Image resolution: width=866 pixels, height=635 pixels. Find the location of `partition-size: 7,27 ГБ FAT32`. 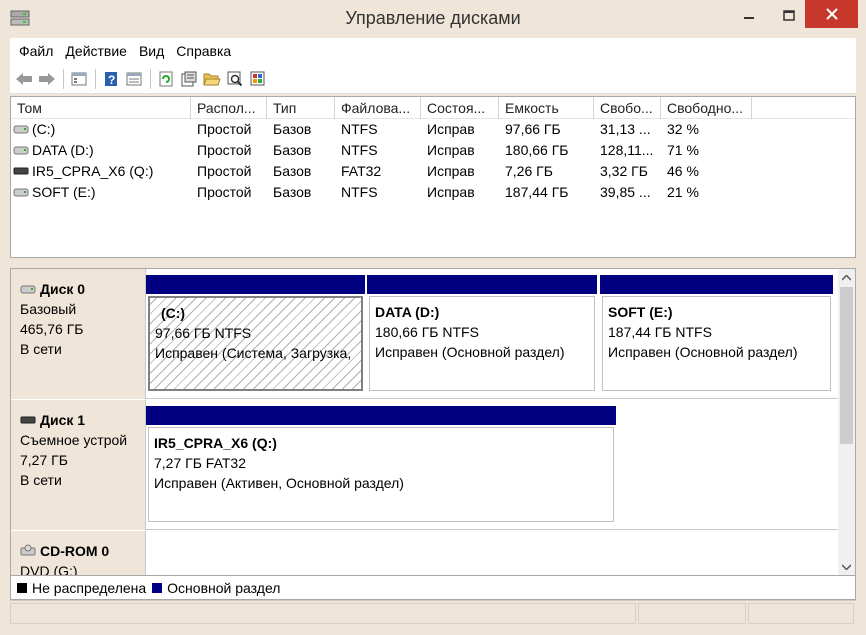

partition-size: 7,27 ГБ FAT32 is located at coordinates (200, 463).